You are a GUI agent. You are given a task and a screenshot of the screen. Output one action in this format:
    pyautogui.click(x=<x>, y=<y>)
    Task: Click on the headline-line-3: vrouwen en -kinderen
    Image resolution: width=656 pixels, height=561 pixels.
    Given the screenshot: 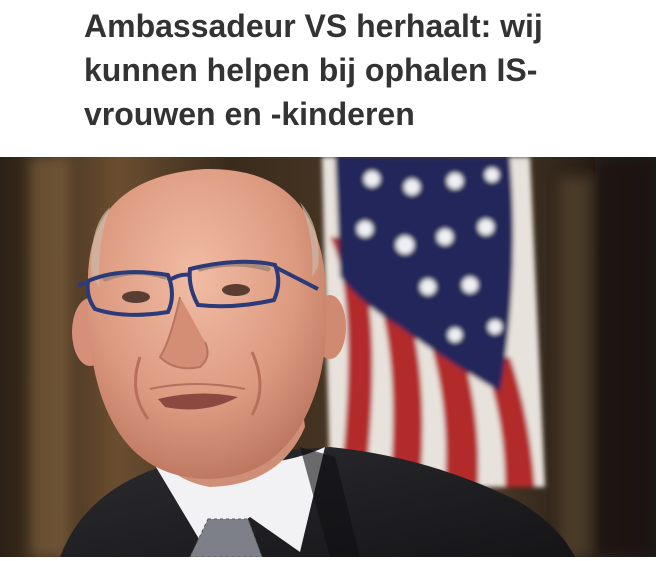 What is the action you would take?
    pyautogui.click(x=249, y=114)
    